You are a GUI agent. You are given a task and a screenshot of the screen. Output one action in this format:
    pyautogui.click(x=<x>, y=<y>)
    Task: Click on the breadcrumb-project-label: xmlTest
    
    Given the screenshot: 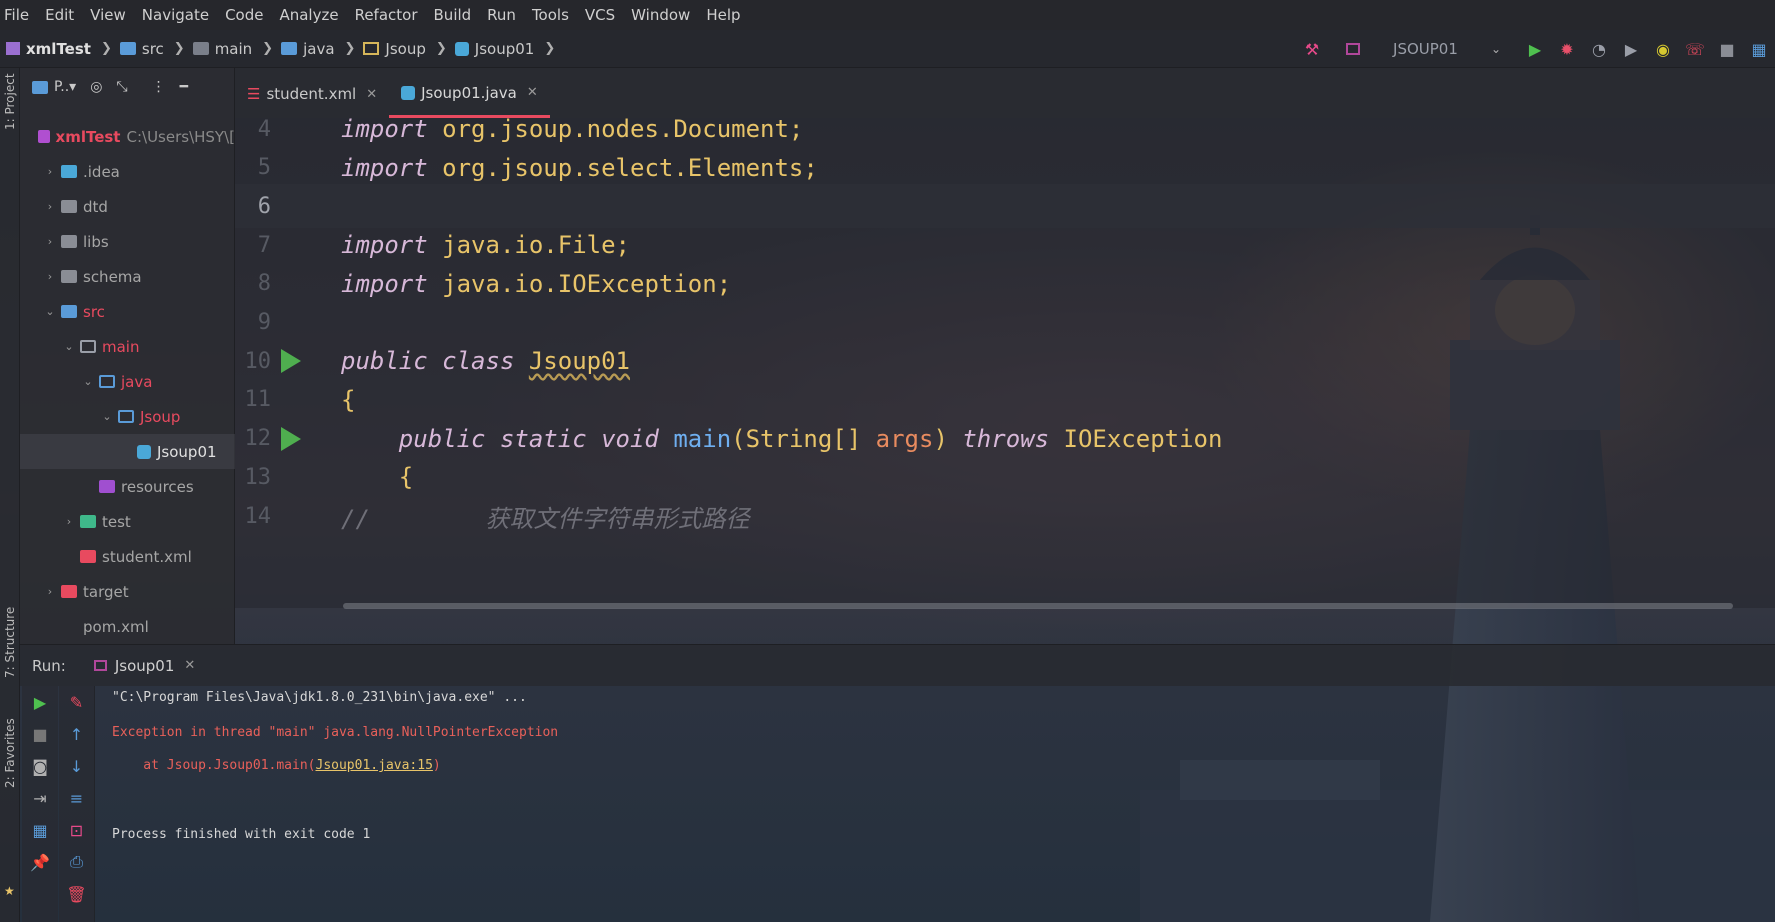 What is the action you would take?
    pyautogui.click(x=58, y=48)
    